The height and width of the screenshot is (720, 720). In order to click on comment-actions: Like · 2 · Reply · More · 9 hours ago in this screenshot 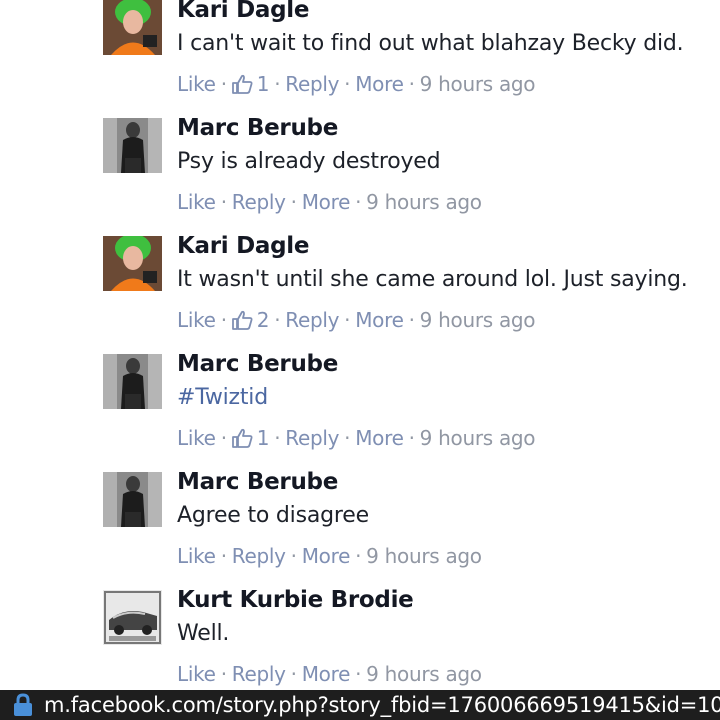, I will do `click(356, 320)`.